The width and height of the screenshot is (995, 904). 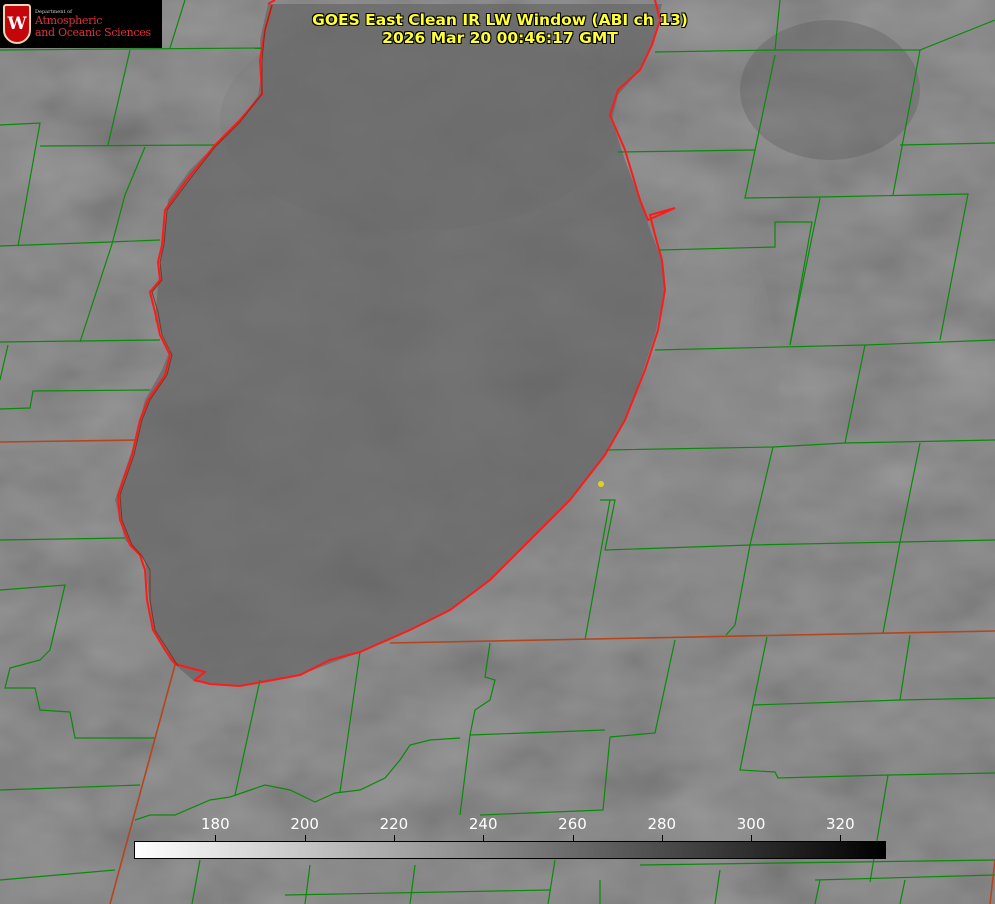 I want to click on cold-cloud-band, so click(x=720, y=420).